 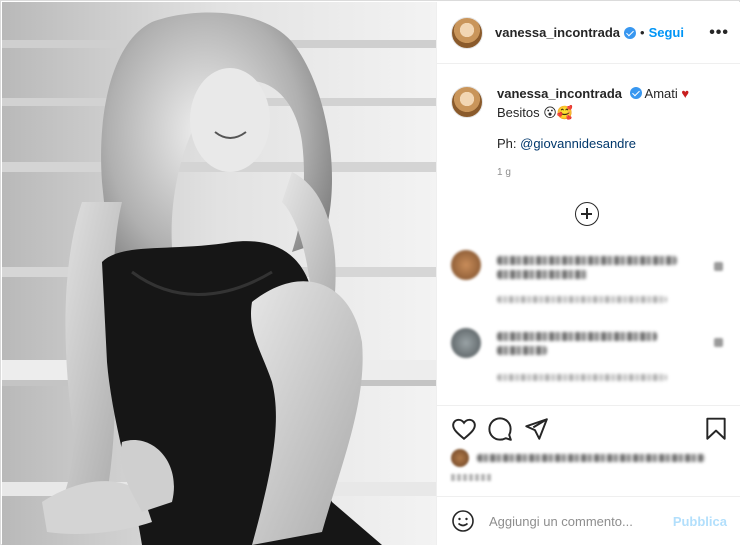 What do you see at coordinates (588, 428) in the screenshot?
I see `post-actions` at bounding box center [588, 428].